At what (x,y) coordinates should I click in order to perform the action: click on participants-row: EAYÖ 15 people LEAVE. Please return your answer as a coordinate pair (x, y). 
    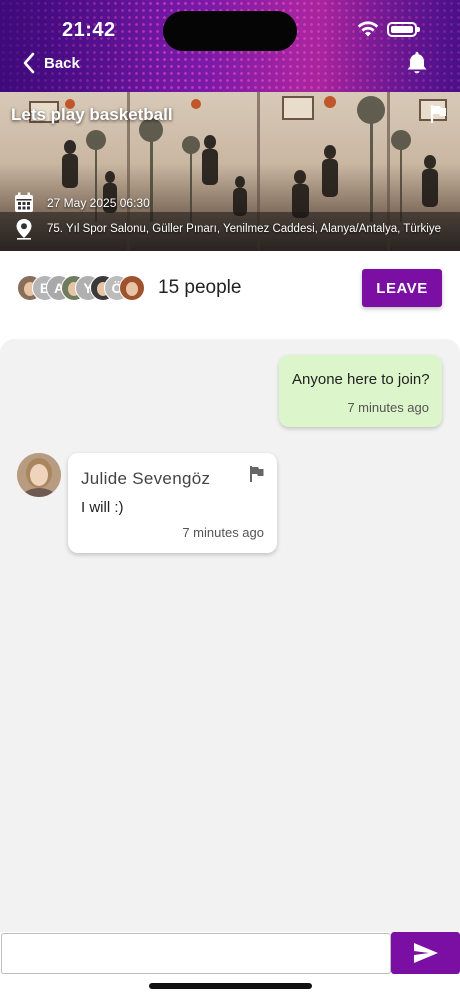
    Looking at the image, I should click on (230, 295).